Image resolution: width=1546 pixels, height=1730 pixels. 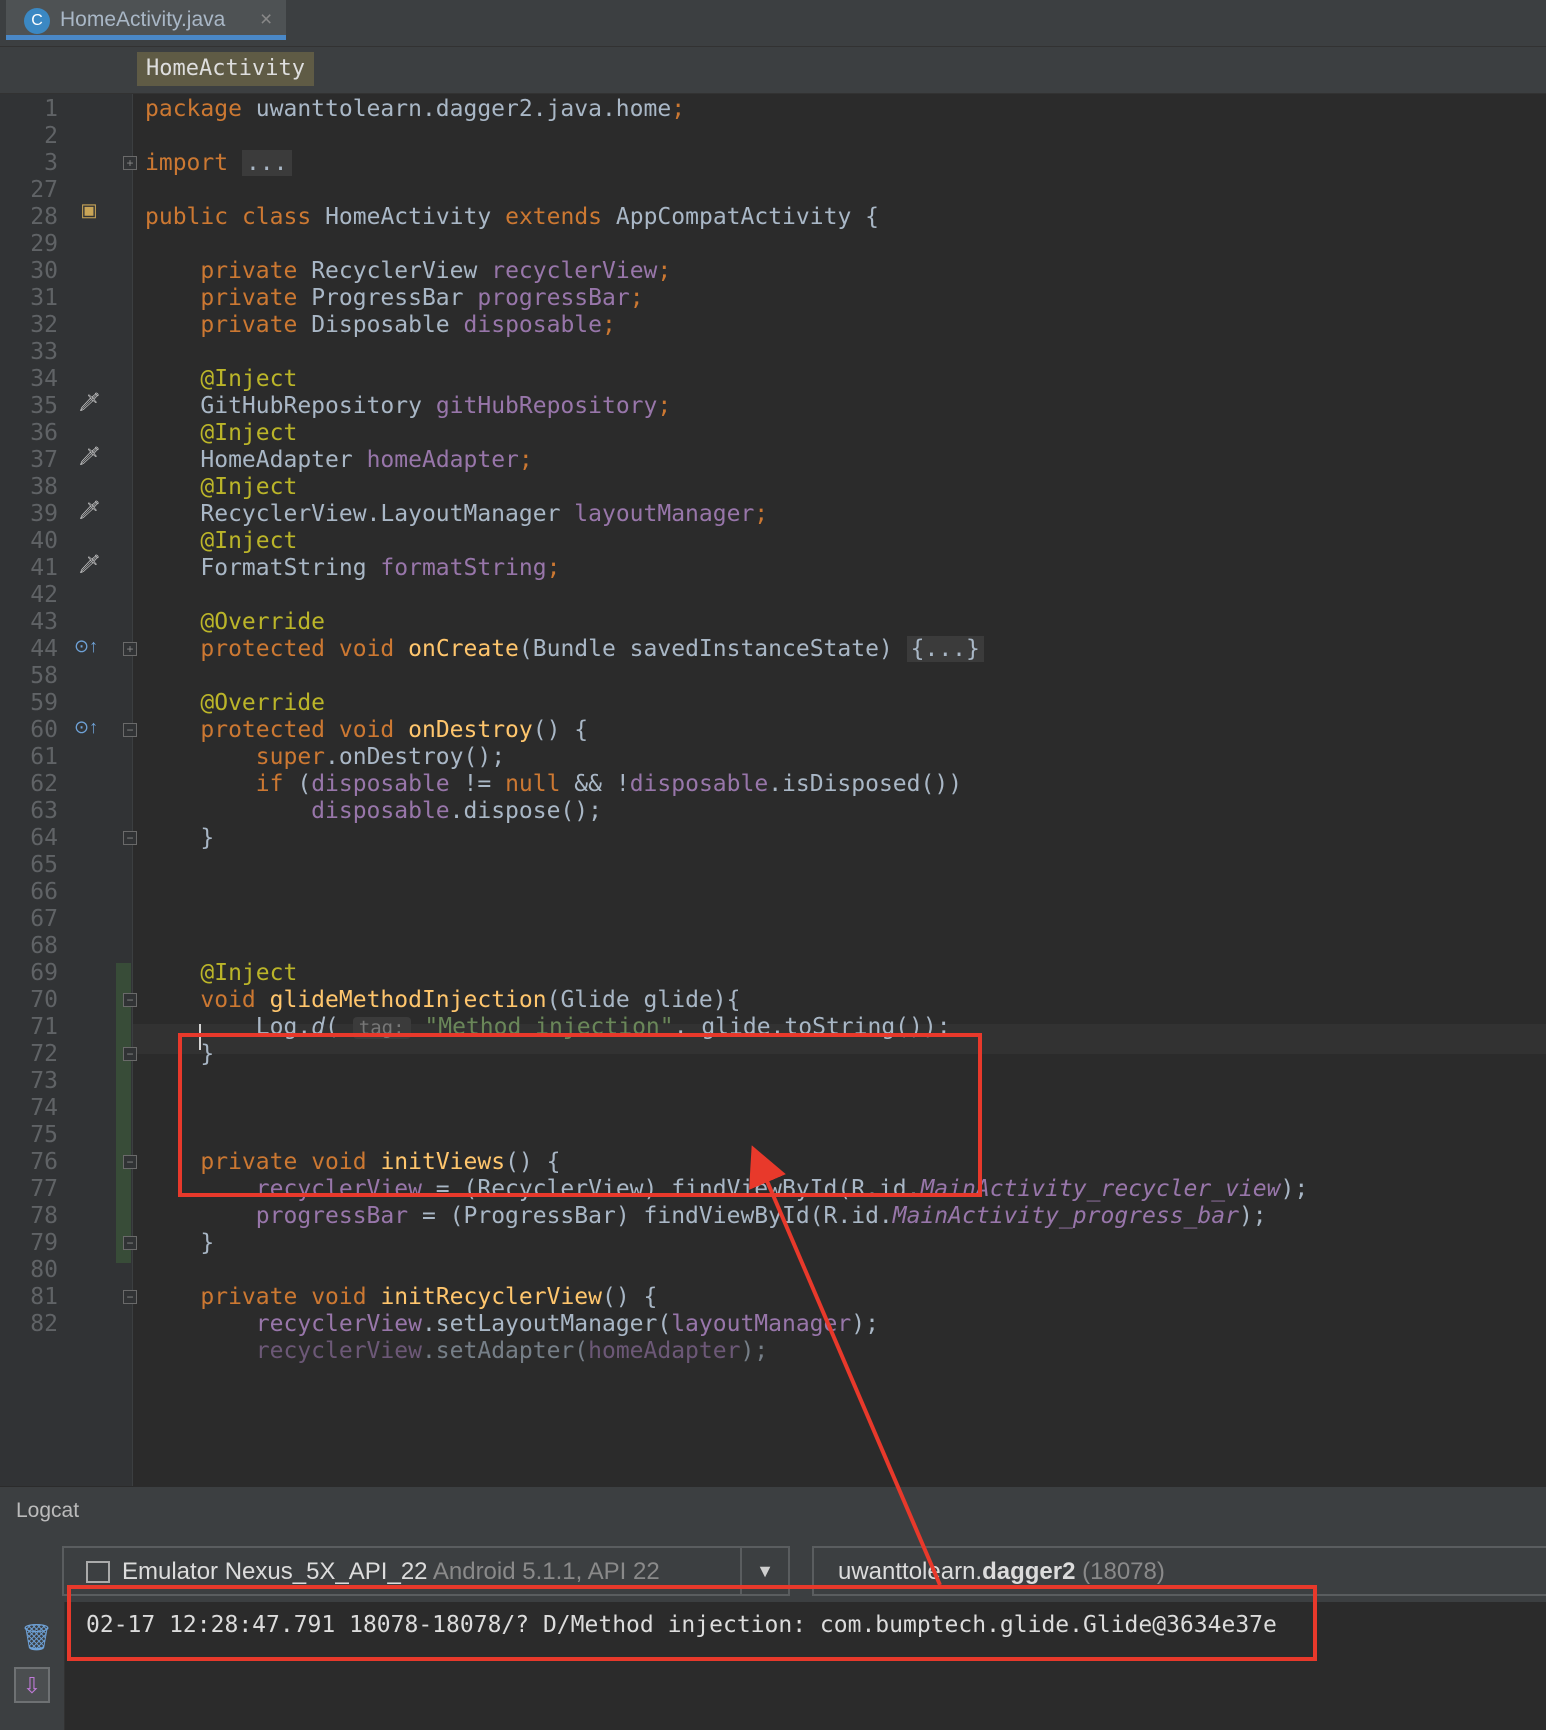 I want to click on code-line: 66, so click(x=44, y=892).